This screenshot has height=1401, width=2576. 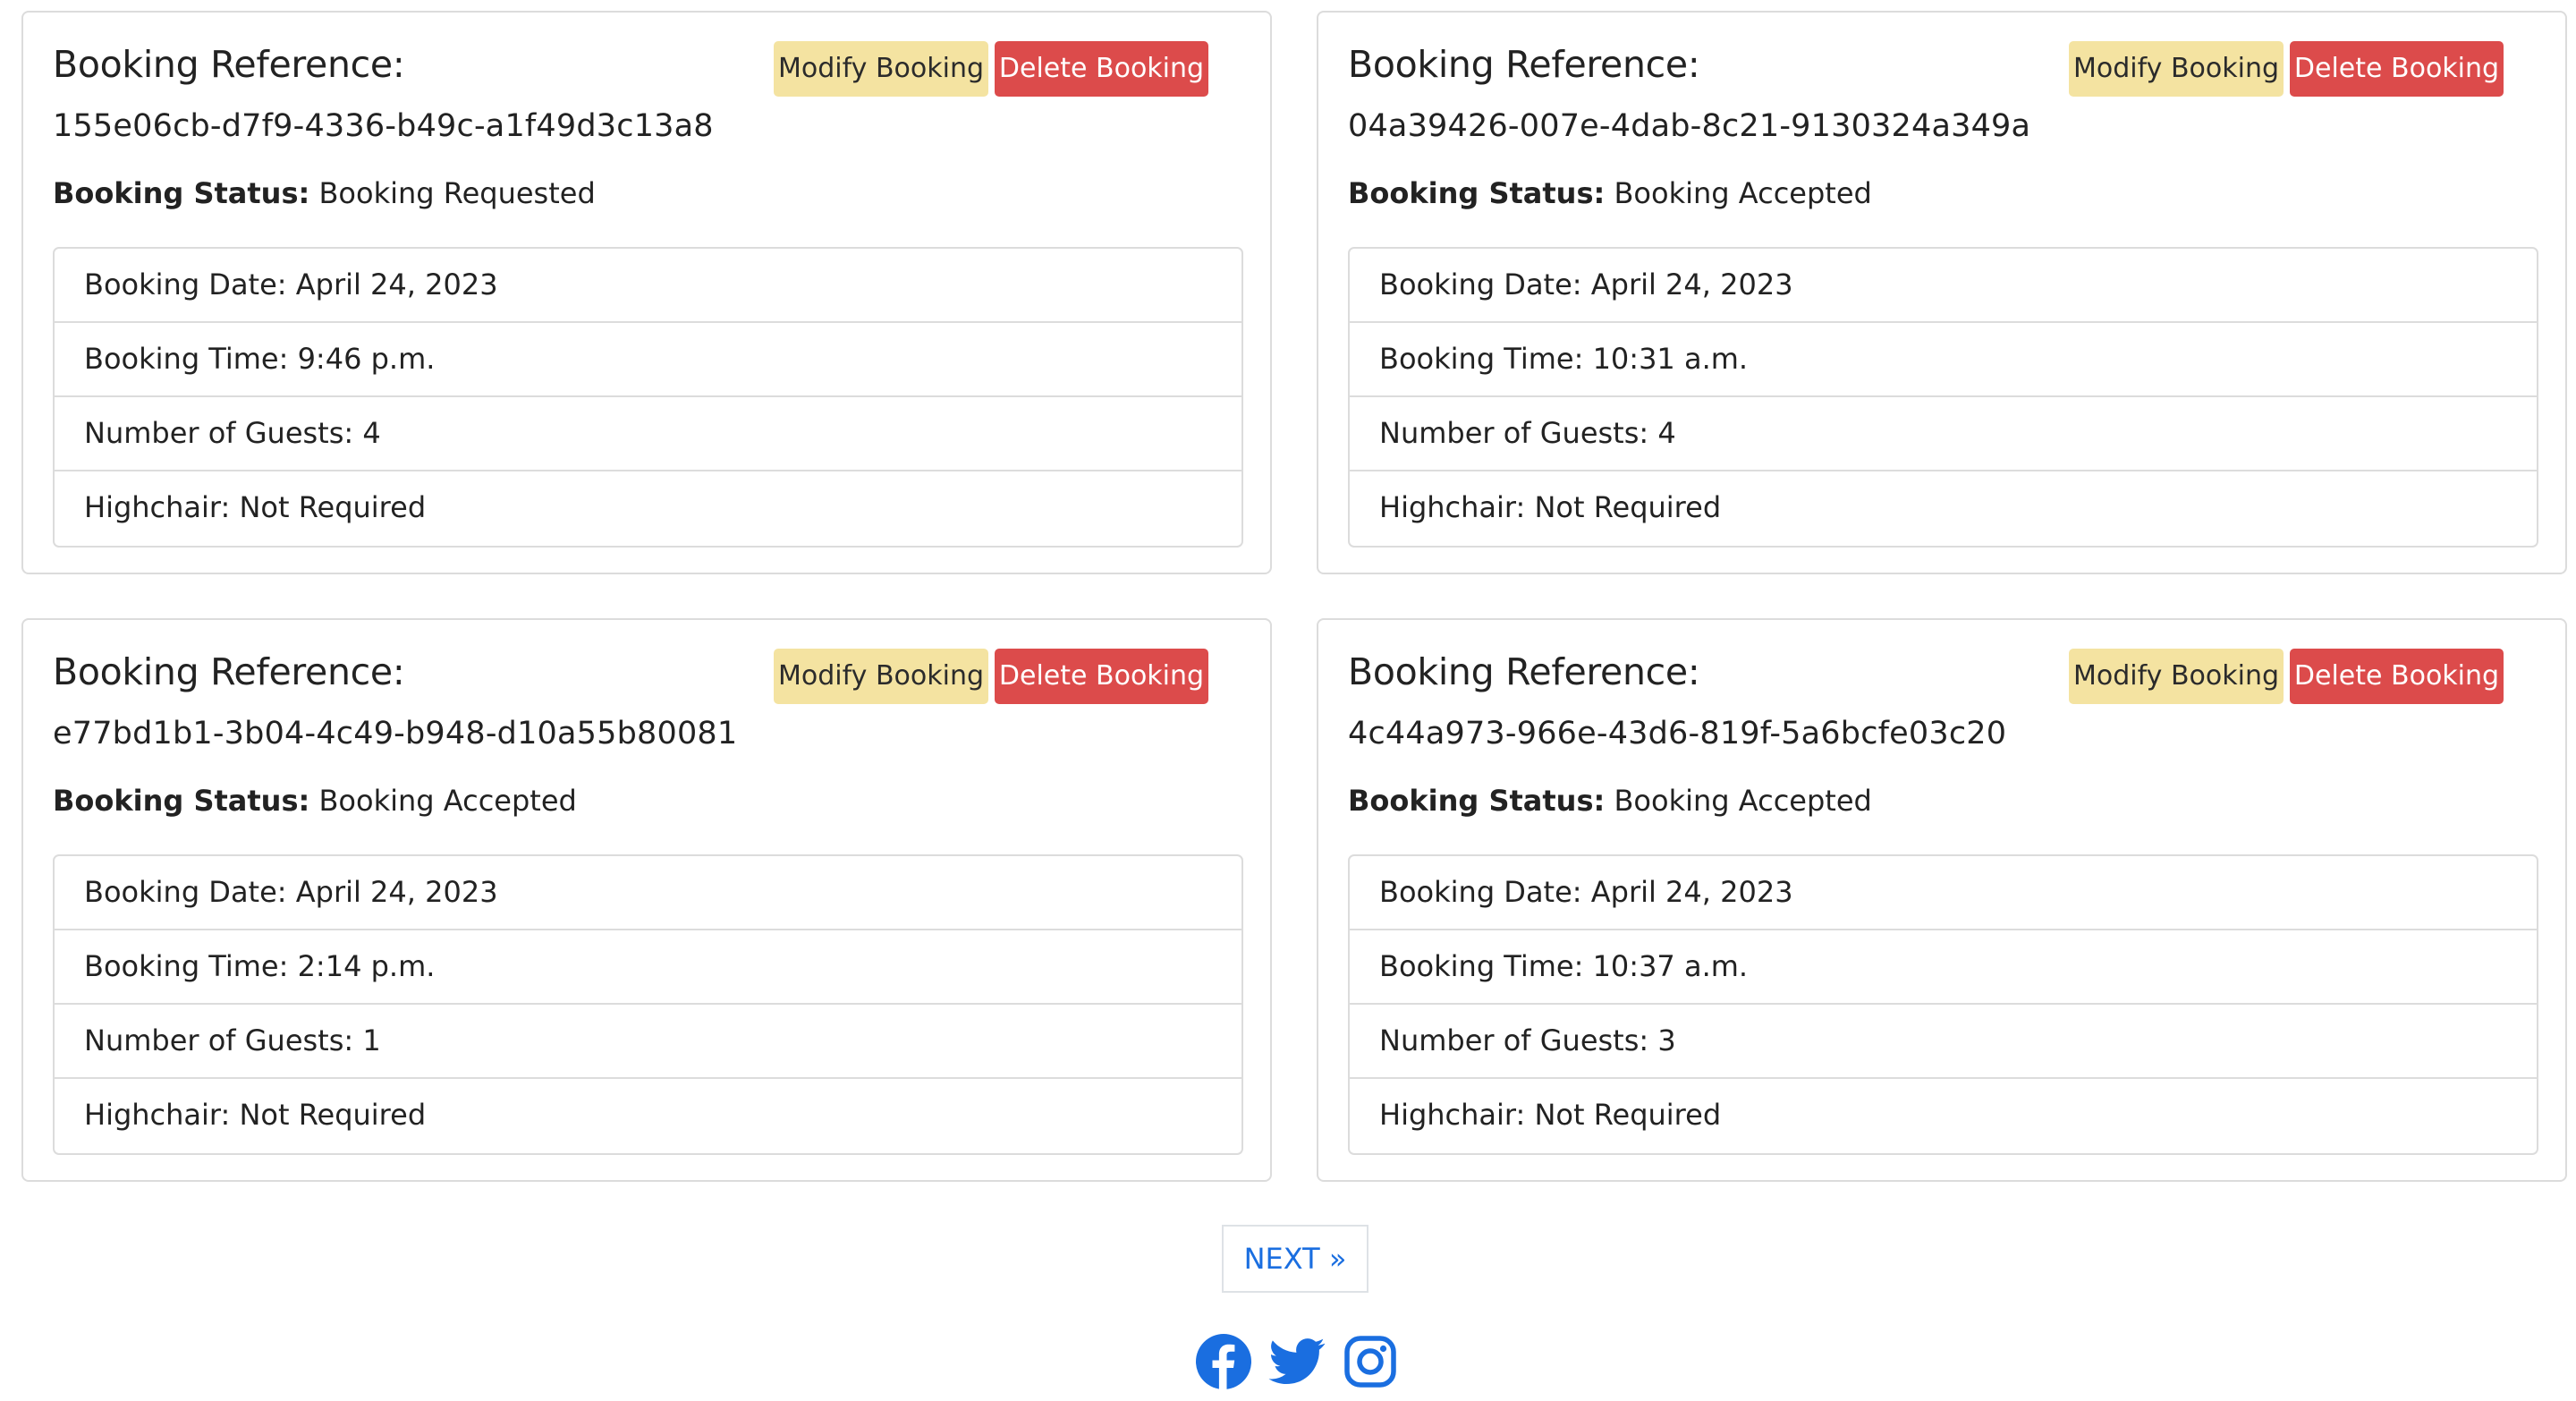 I want to click on number-of-guests: Number of Guests: 3, so click(x=1943, y=1042).